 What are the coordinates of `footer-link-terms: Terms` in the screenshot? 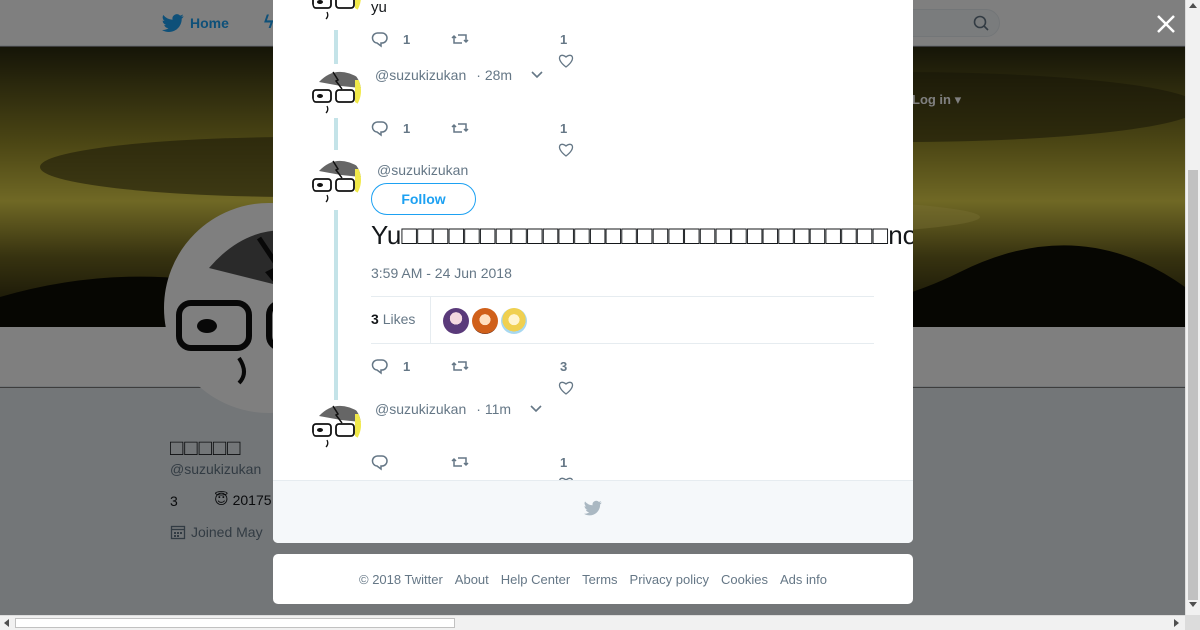 It's located at (599, 579).